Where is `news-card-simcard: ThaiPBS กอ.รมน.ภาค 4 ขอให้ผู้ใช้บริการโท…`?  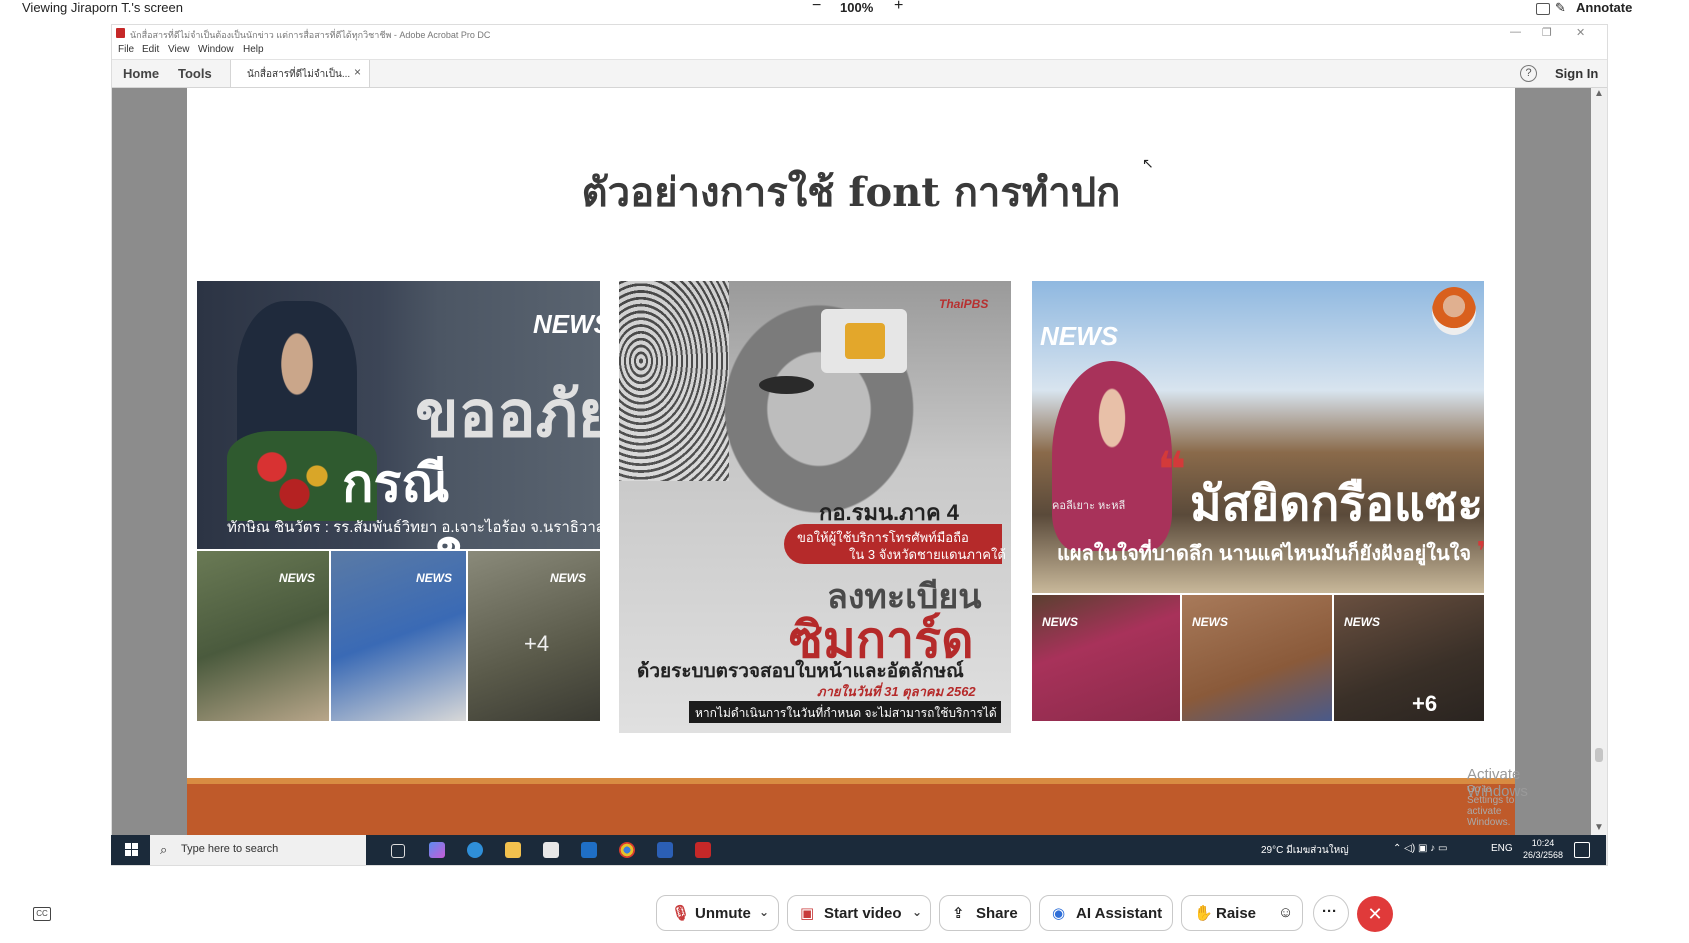
news-card-simcard: ThaiPBS กอ.รมน.ภาค 4 ขอให้ผู้ใช้บริการโท… is located at coordinates (815, 507).